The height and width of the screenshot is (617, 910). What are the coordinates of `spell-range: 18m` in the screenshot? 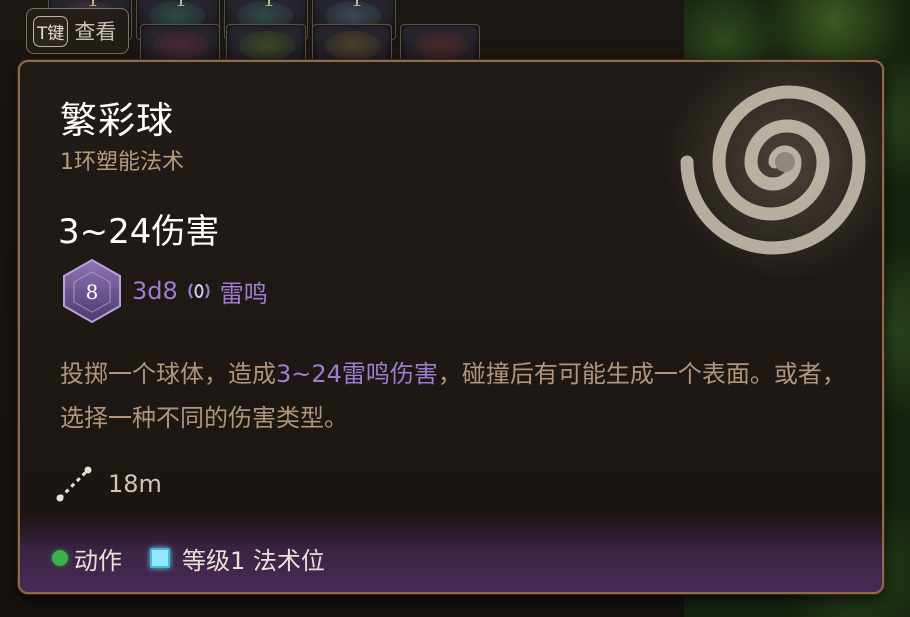 It's located at (108, 484).